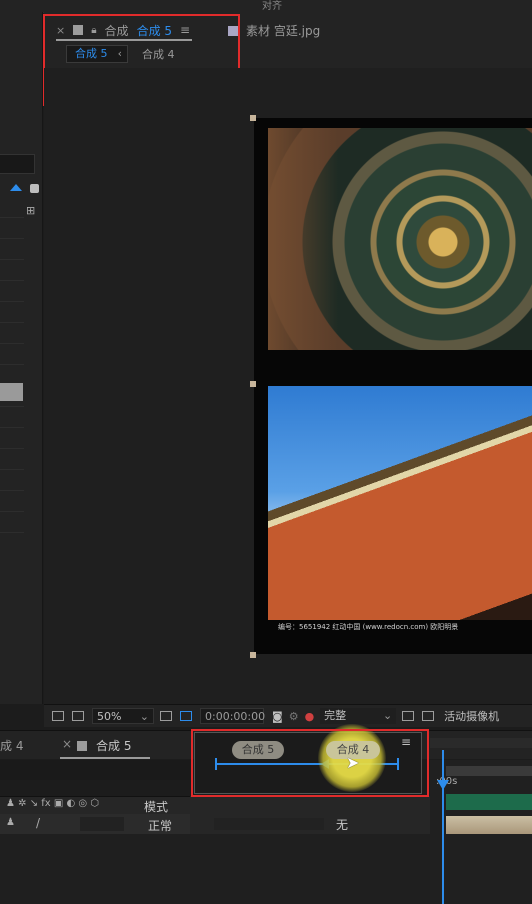 The height and width of the screenshot is (904, 532). What do you see at coordinates (52, 803) in the screenshot?
I see `switches-icons: ♟ ✲ ↘ fx ▣ ◐ ◎ ⬡` at bounding box center [52, 803].